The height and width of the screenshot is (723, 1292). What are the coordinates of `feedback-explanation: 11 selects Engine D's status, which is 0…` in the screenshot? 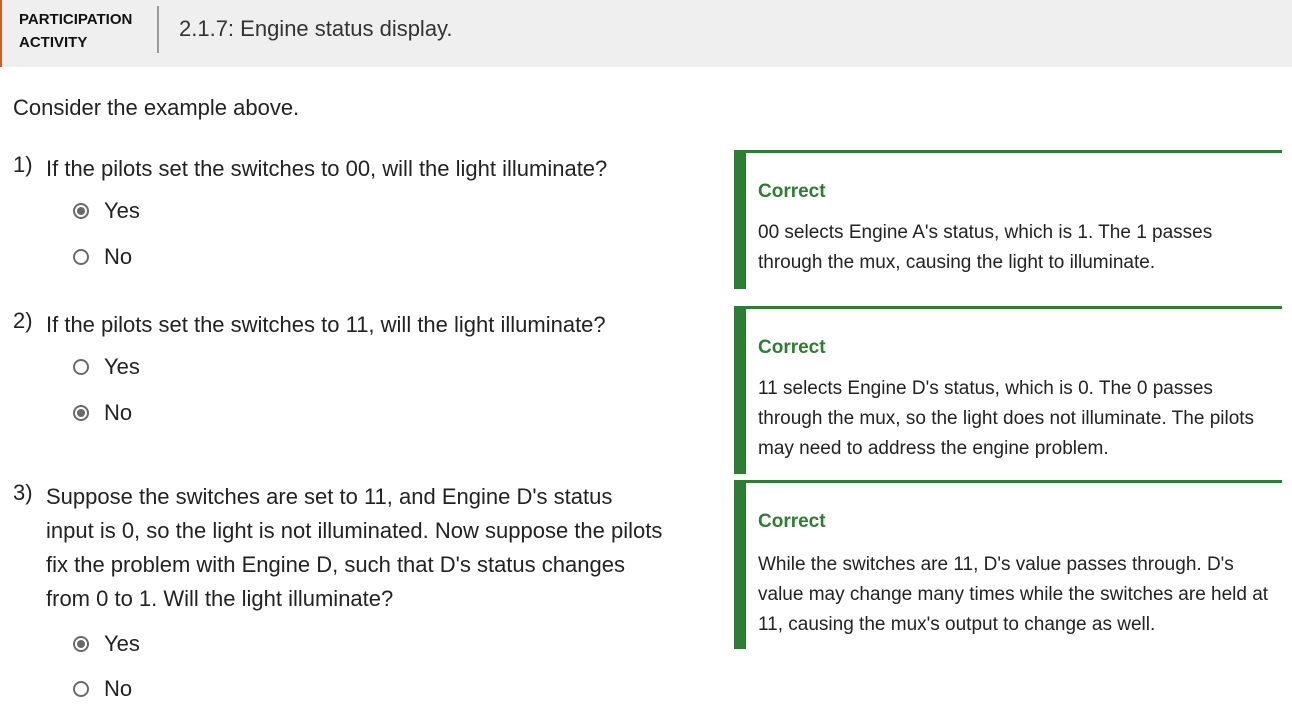 It's located at (1006, 418).